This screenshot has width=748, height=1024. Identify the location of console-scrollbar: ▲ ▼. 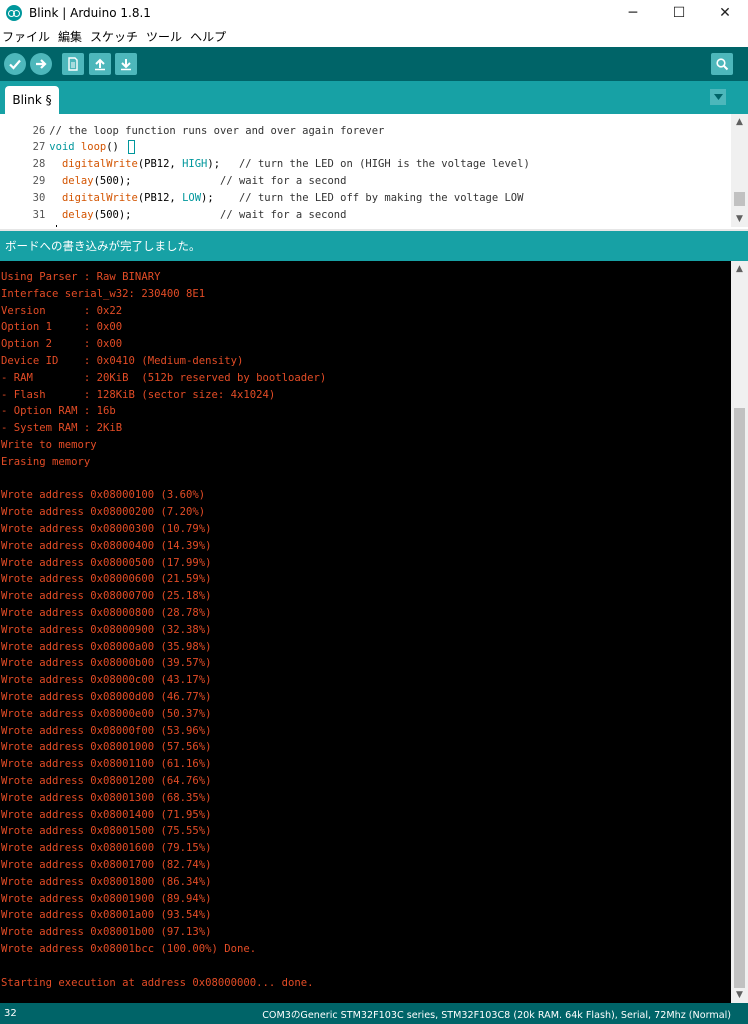
(739, 632).